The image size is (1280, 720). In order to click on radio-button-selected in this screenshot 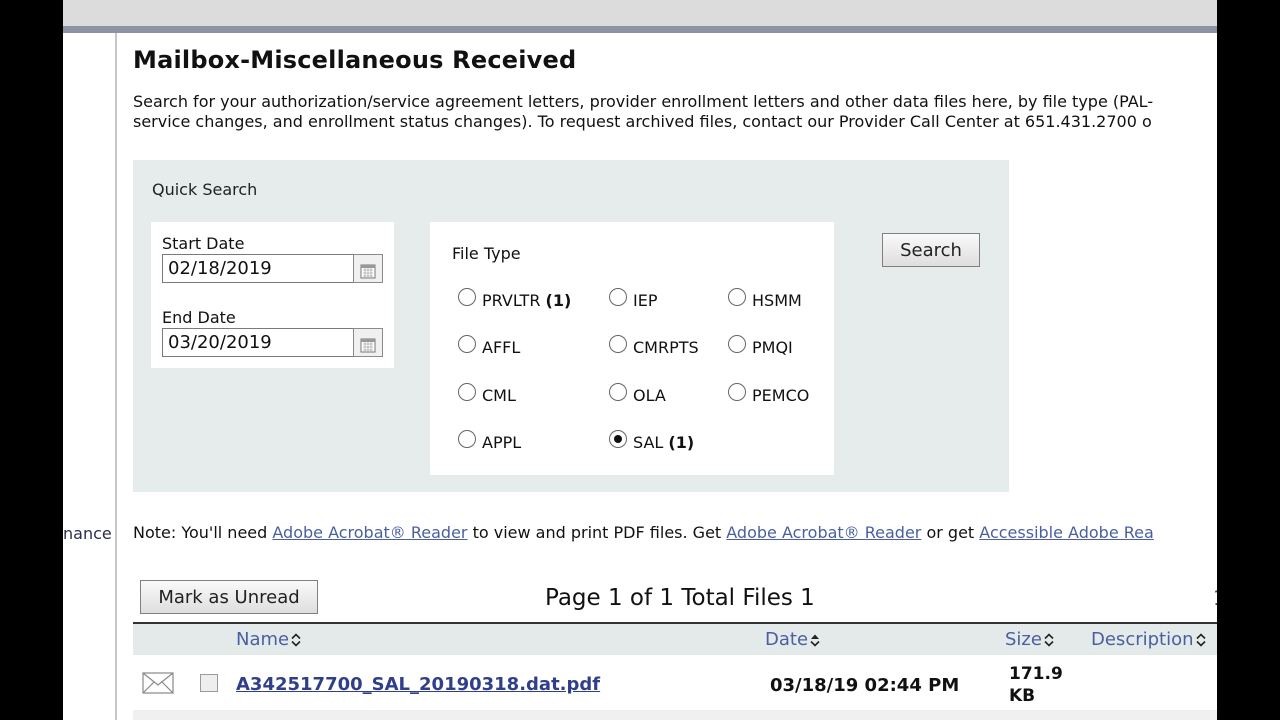, I will do `click(618, 439)`.